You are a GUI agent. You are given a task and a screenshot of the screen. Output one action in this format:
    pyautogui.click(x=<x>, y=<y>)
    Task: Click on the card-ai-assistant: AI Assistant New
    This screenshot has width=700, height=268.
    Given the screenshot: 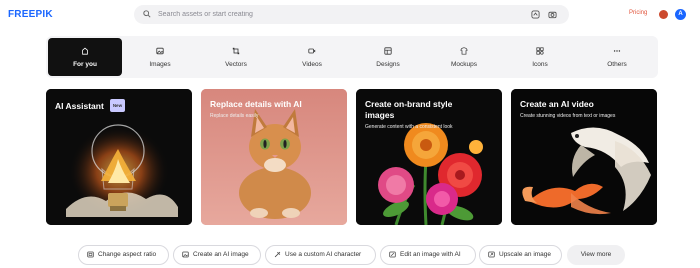 What is the action you would take?
    pyautogui.click(x=119, y=157)
    